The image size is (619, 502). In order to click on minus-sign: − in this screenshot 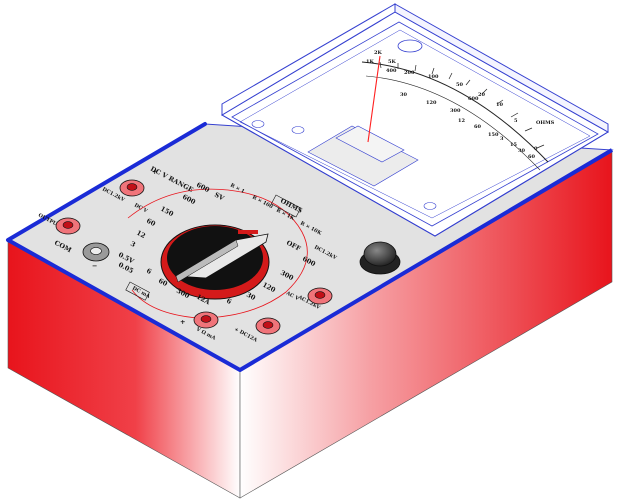, I will do `click(94, 266)`.